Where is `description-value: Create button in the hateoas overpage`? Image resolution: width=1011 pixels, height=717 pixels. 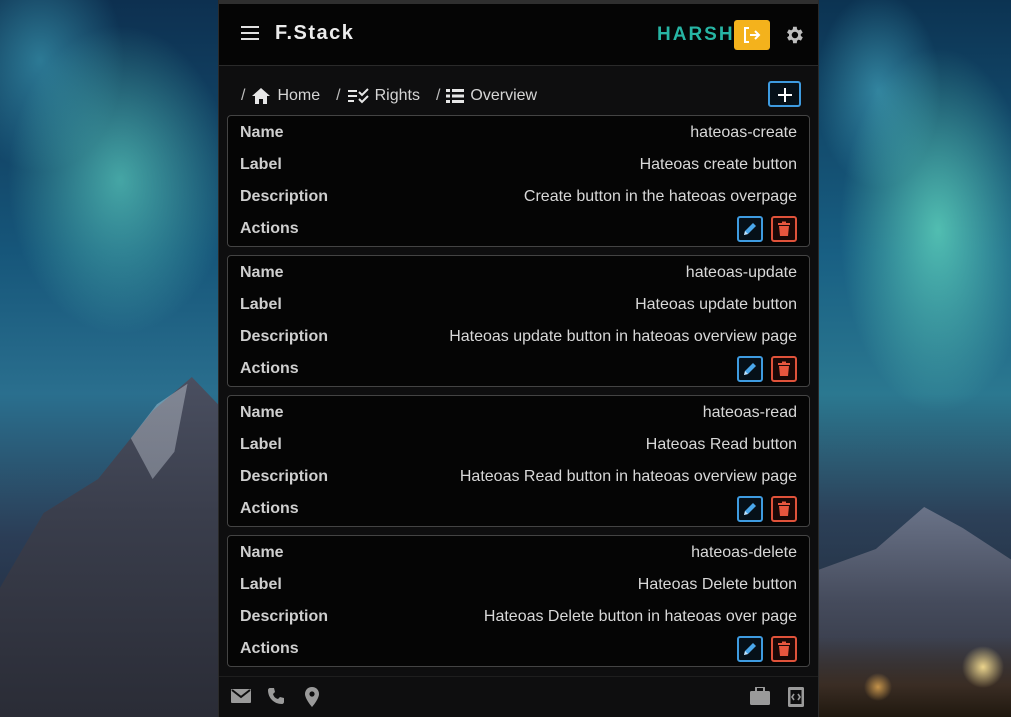
description-value: Create button in the hateoas overpage is located at coordinates (660, 196).